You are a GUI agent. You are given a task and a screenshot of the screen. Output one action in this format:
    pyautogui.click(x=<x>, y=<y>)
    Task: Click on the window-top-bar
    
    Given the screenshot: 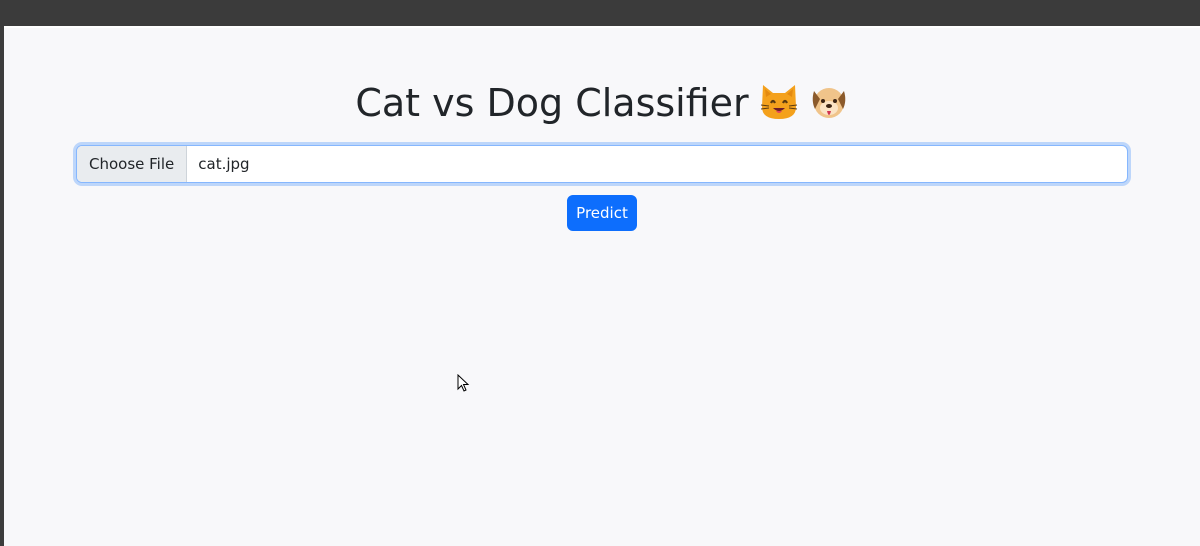 What is the action you would take?
    pyautogui.click(x=600, y=13)
    